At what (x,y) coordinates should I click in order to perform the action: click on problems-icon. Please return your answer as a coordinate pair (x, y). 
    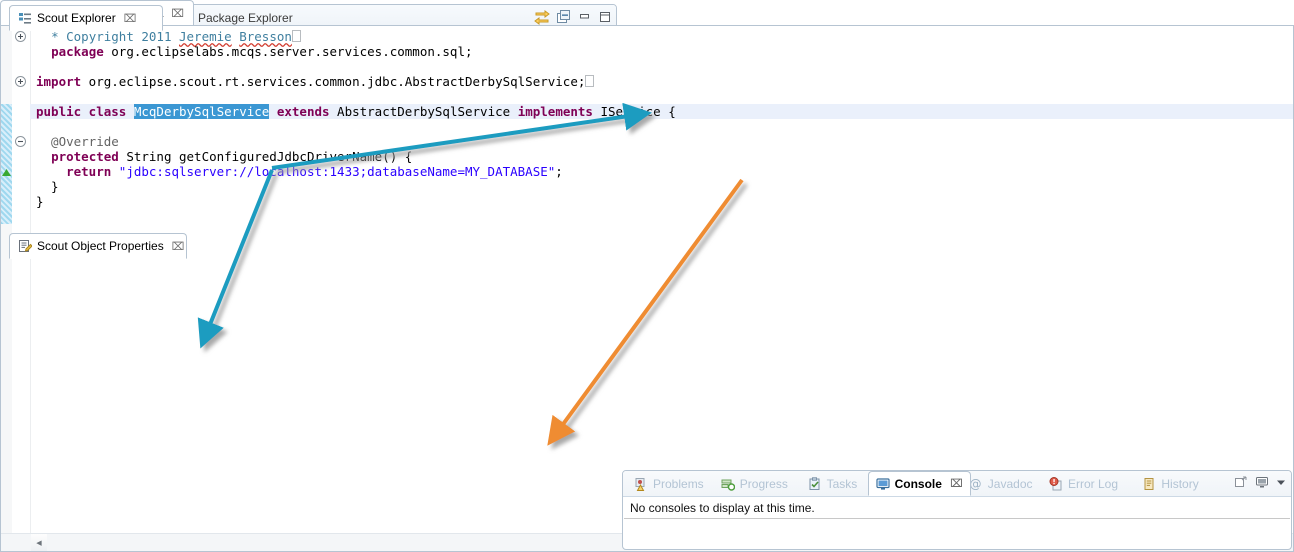
    Looking at the image, I should click on (641, 484).